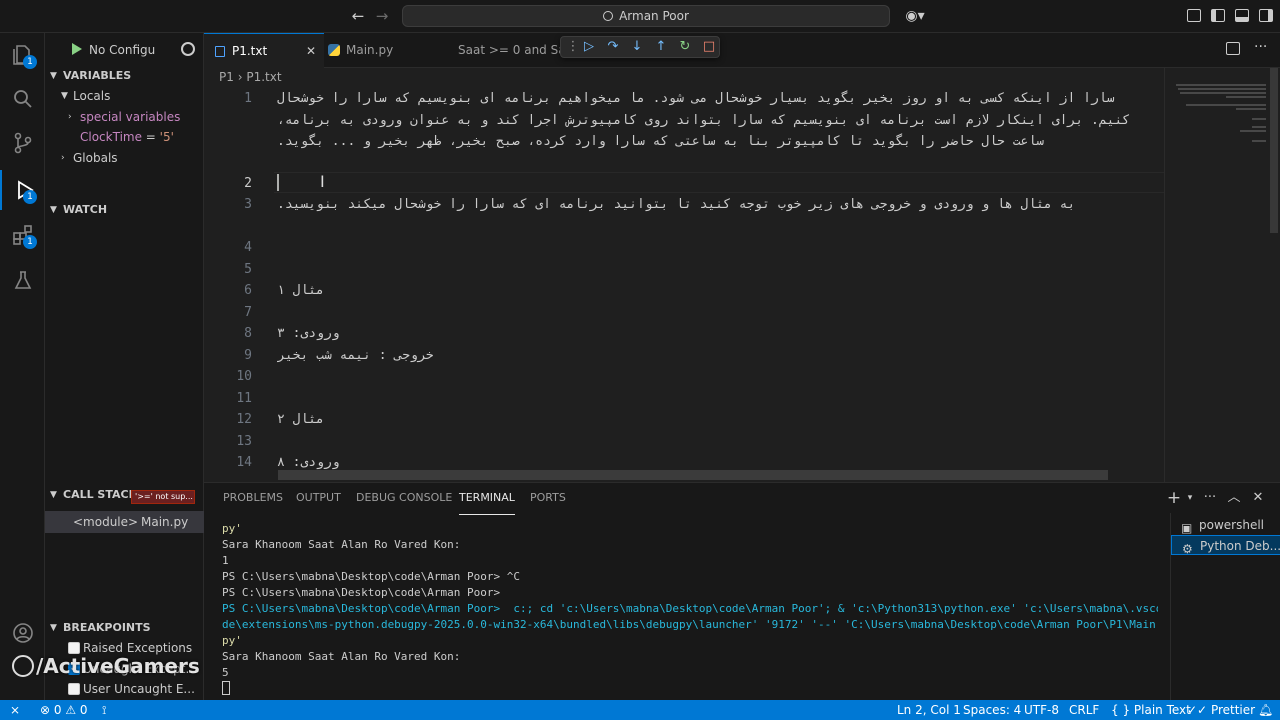 This screenshot has height=720, width=1280. Describe the element at coordinates (548, 499) in the screenshot. I see `tab-ports: PORTS` at that location.